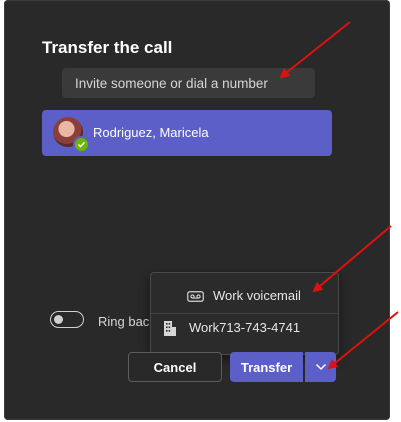 The height and width of the screenshot is (422, 401). Describe the element at coordinates (107, 47) in the screenshot. I see `dialog-title: Transfer the call` at that location.